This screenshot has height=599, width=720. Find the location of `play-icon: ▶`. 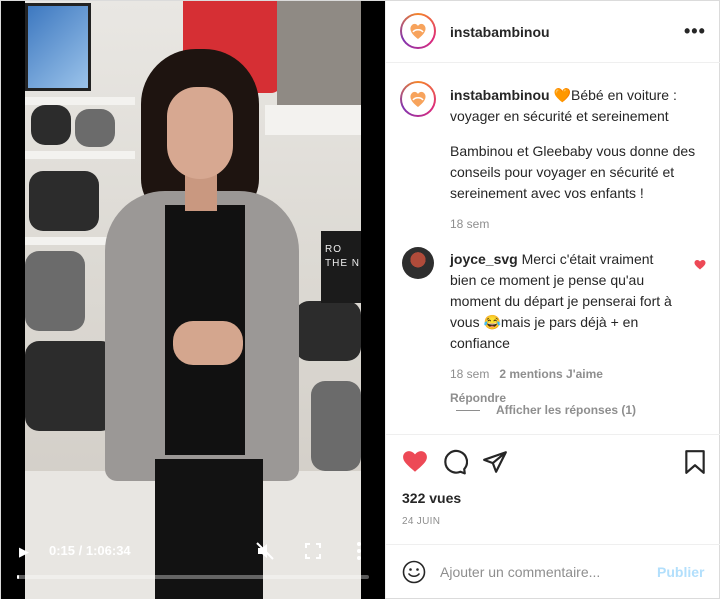

play-icon: ▶ is located at coordinates (24, 552).